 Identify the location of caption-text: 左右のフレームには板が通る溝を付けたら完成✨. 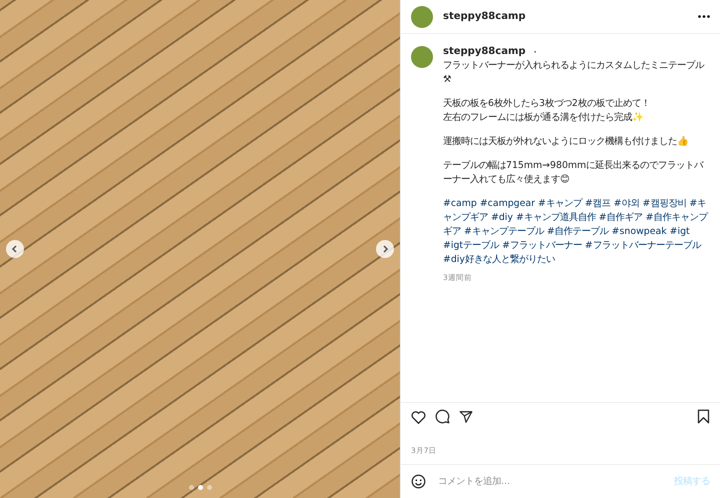
(544, 118).